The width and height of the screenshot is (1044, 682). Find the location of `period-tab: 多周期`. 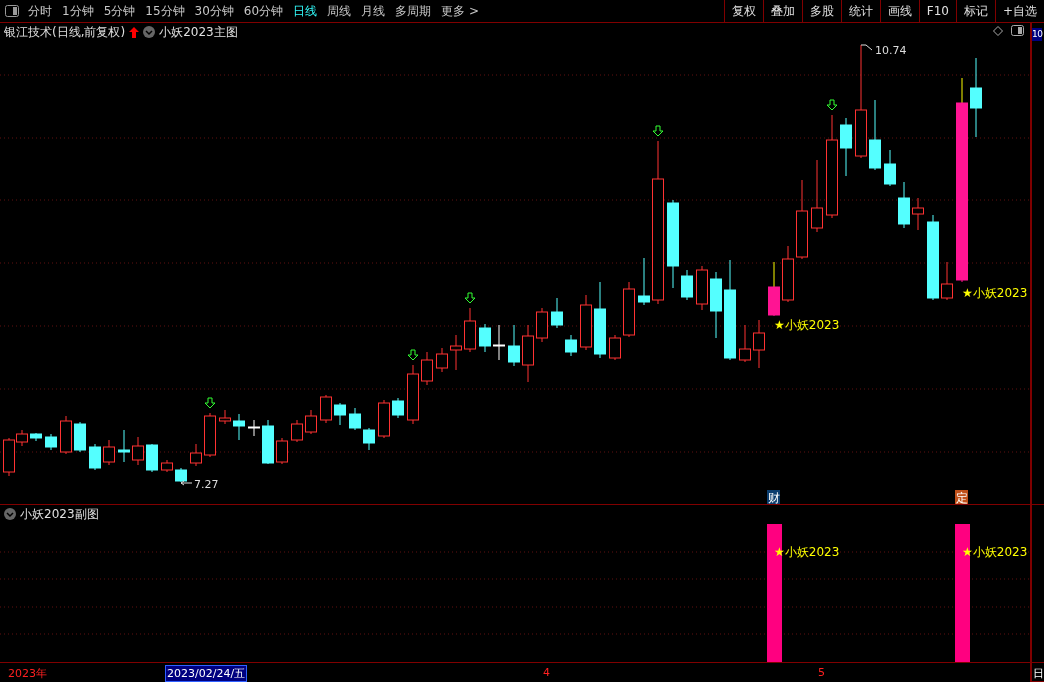

period-tab: 多周期 is located at coordinates (413, 11).